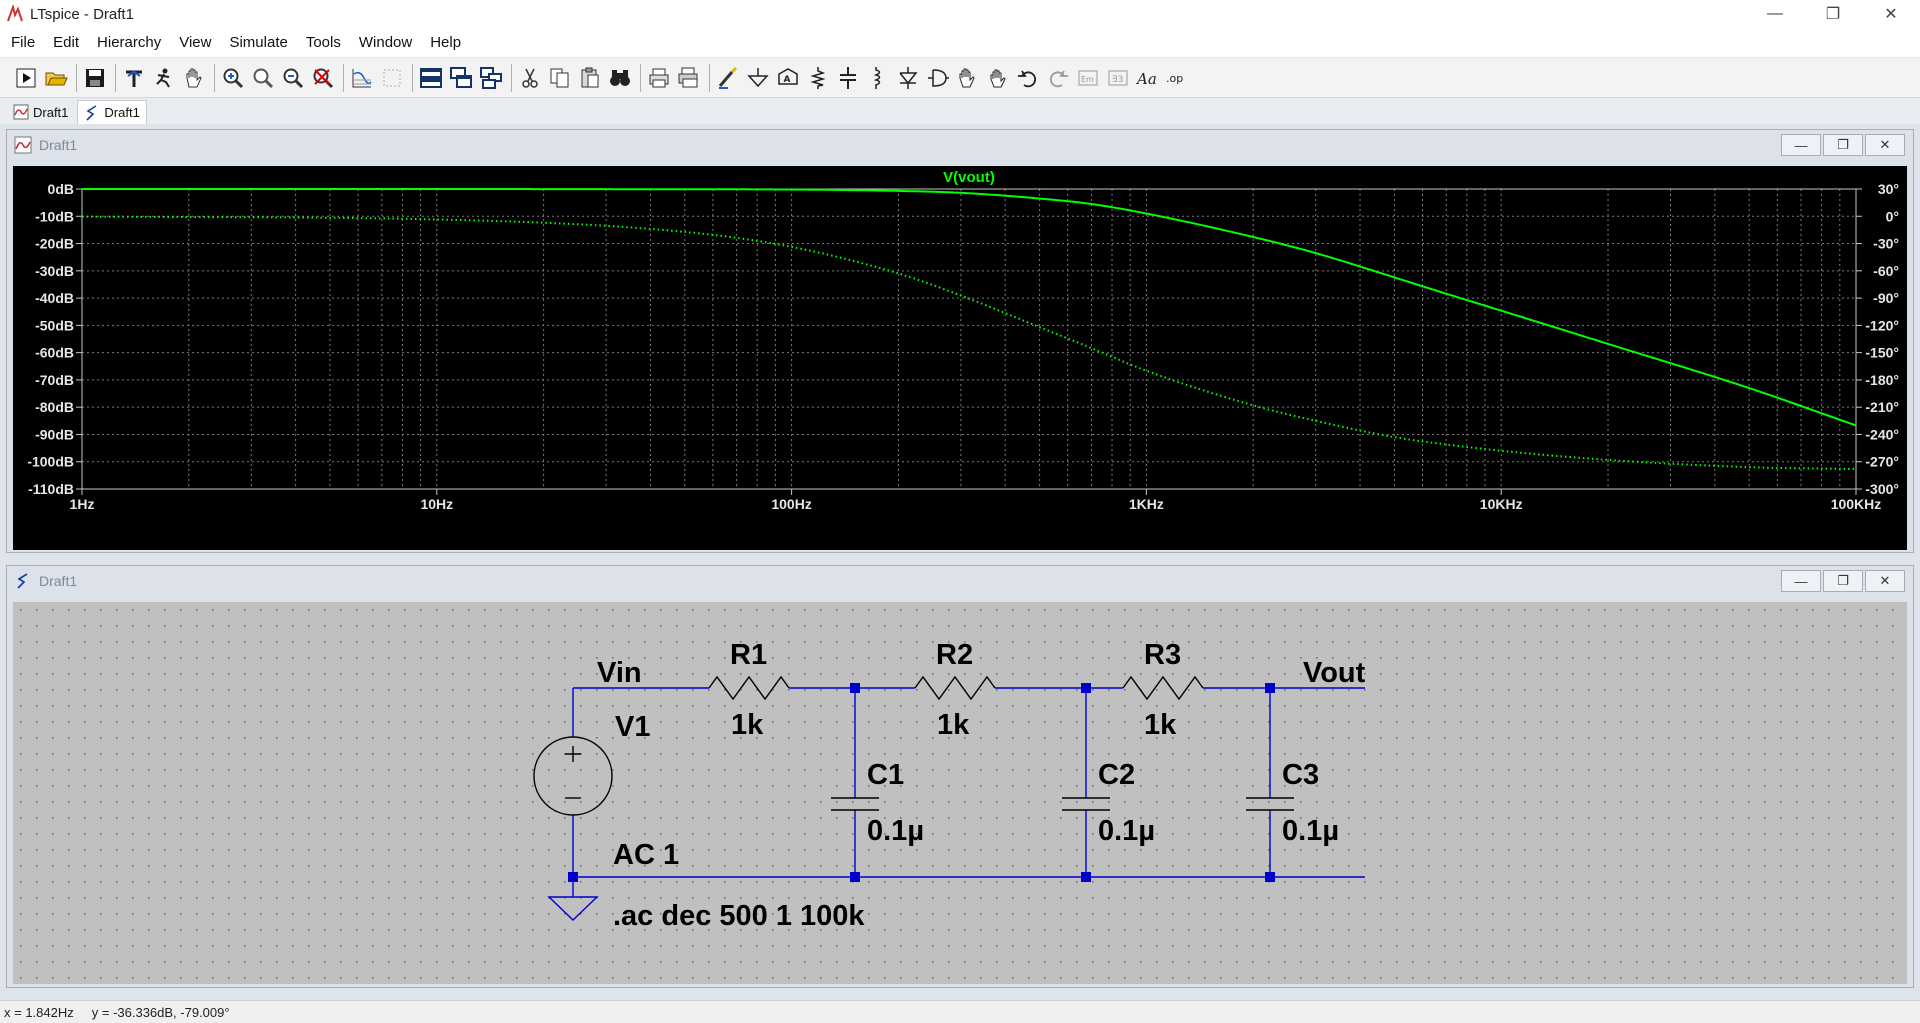 The image size is (1920, 1023). Describe the element at coordinates (907, 78) in the screenshot. I see `diode-icon` at that location.